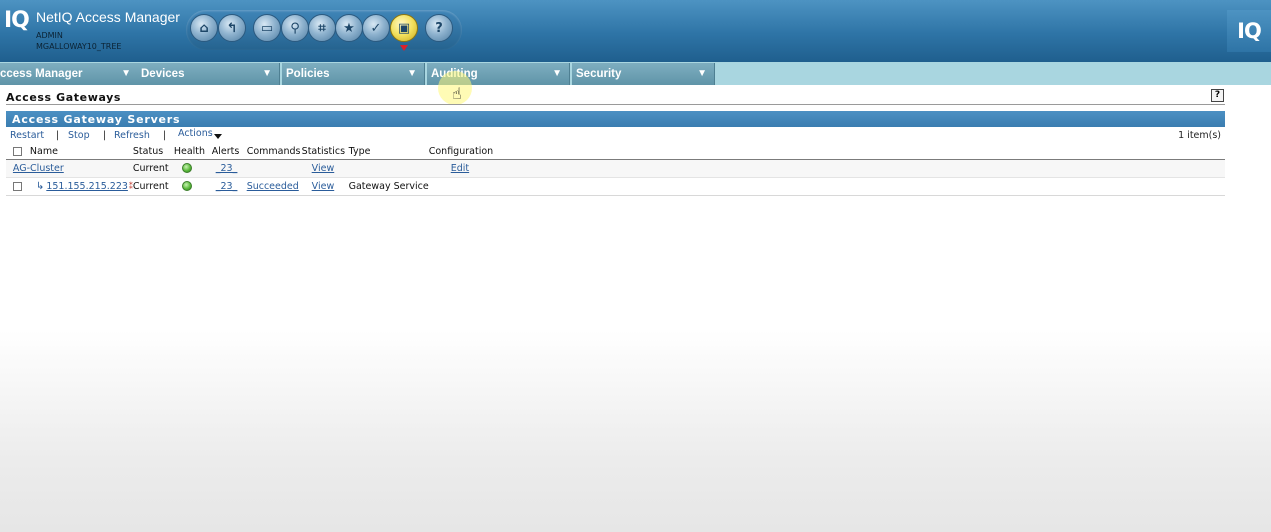  What do you see at coordinates (826, 152) in the screenshot?
I see `column-header: Configuration` at bounding box center [826, 152].